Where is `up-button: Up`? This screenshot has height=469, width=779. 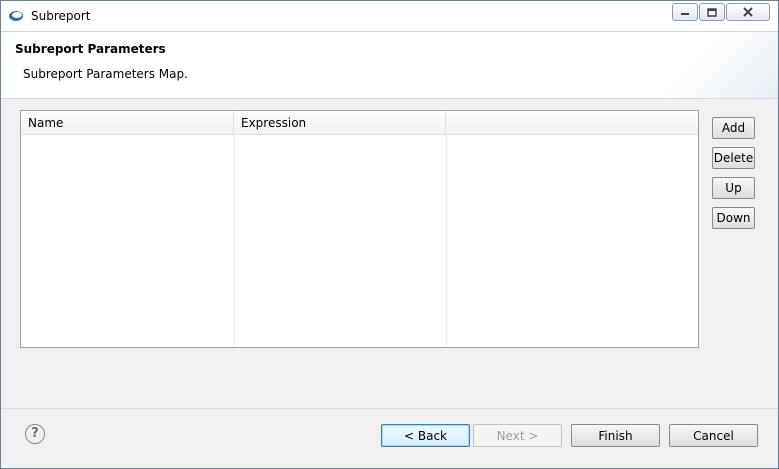
up-button: Up is located at coordinates (733, 188).